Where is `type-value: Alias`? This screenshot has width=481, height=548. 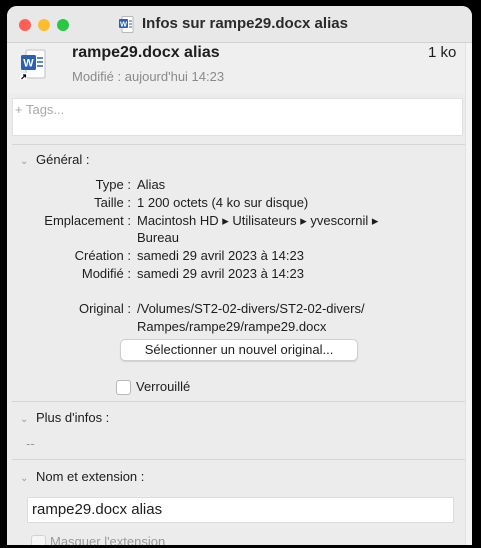
type-value: Alias is located at coordinates (151, 184).